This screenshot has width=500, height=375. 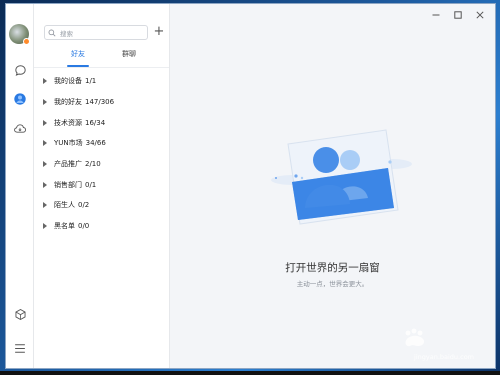 I want to click on search-placeholder: 搜索, so click(x=66, y=33).